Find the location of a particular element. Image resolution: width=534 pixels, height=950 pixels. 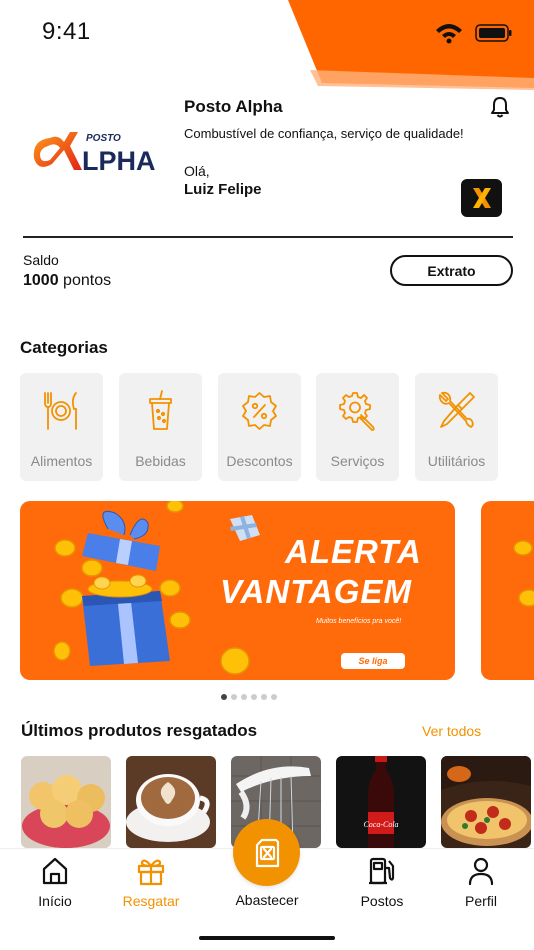

drink-cup-icon is located at coordinates (160, 410).